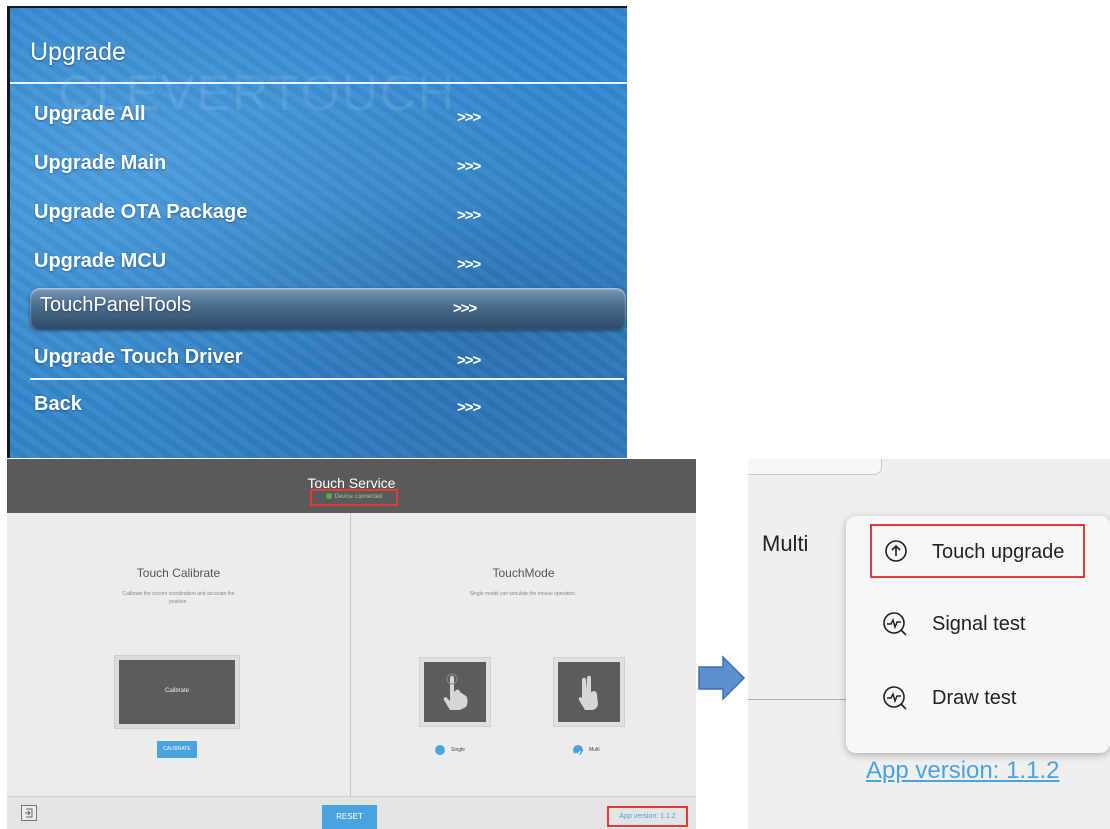 The image size is (1110, 829). What do you see at coordinates (116, 305) in the screenshot?
I see `menu-item-label: TouchPanelTools` at bounding box center [116, 305].